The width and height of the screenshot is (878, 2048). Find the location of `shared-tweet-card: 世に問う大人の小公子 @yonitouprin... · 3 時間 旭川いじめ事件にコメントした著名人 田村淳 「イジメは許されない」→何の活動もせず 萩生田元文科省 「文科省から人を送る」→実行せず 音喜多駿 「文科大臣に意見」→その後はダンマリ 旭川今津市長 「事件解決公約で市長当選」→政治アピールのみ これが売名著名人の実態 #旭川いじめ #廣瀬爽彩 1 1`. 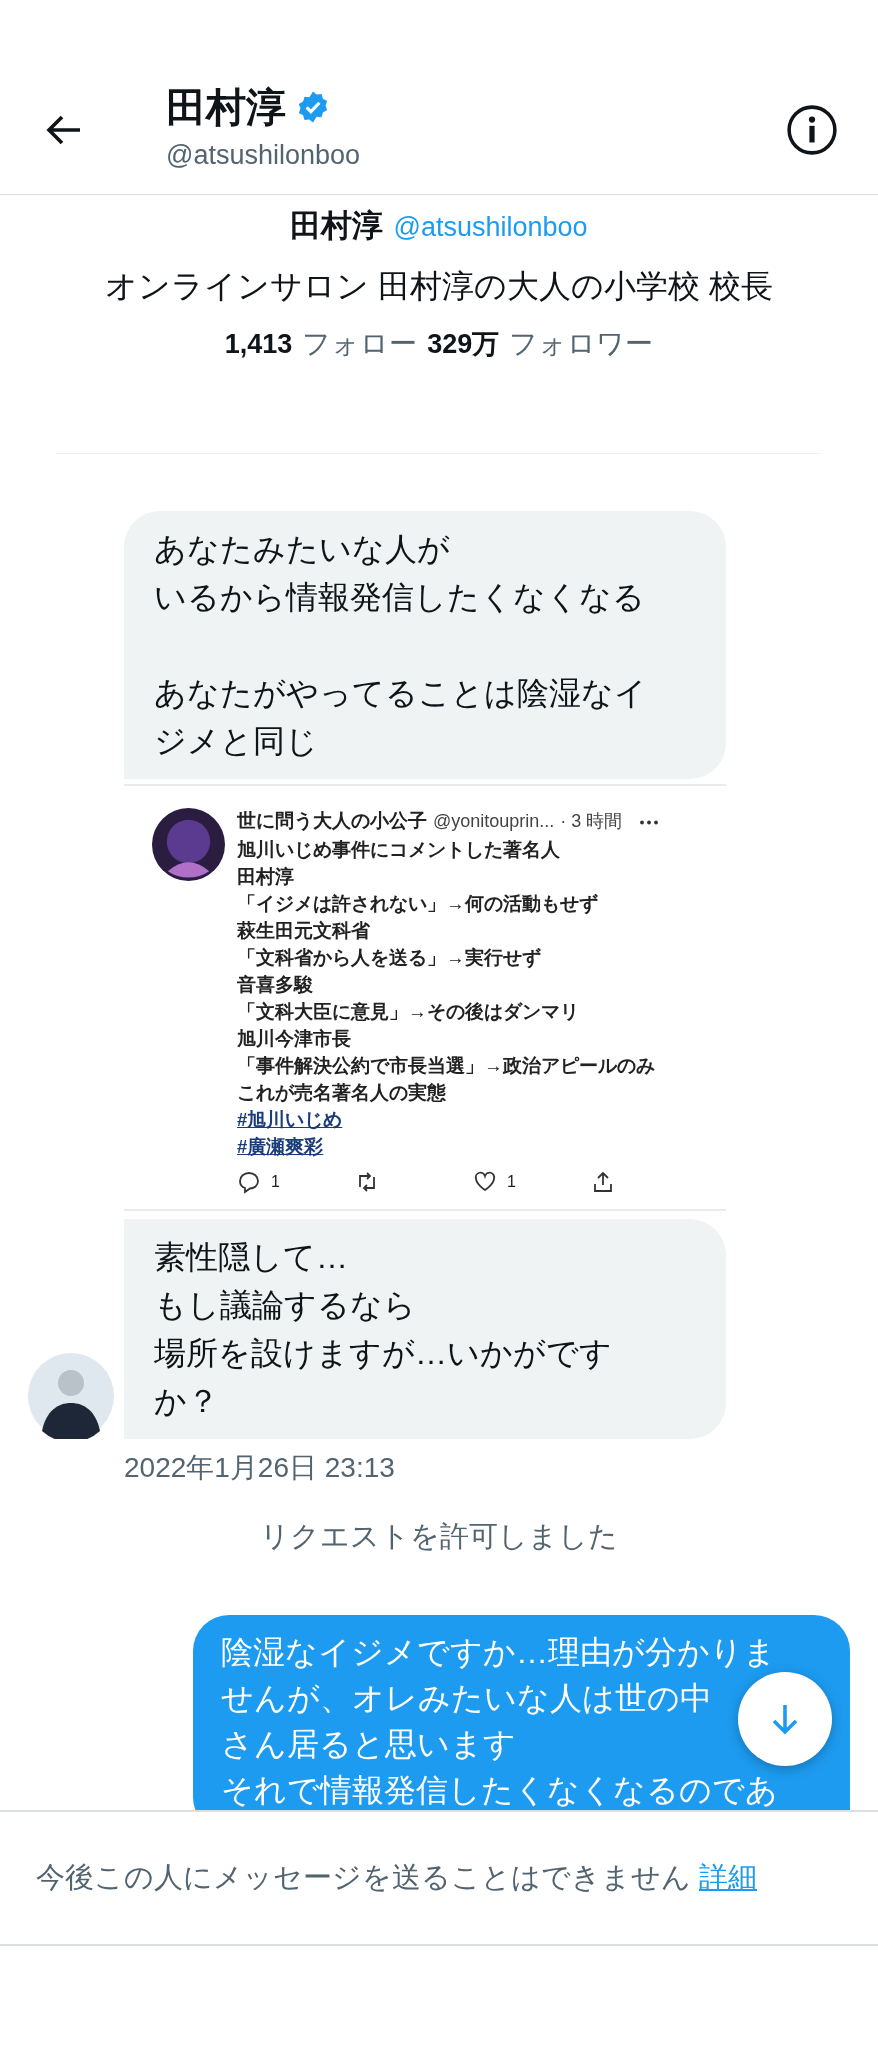

shared-tweet-card: 世に問う大人の小公子 @yonitouprin... · 3 時間 旭川いじめ事件にコメントした著名人 田村淳 「イジメは許されない」→何の活動もせず 萩生田元文科省 「文科省から人を送る」→実行せず 音喜多駿 「文科大臣に意見」→その後はダンマリ 旭川今津市長 「事件解決公約で市長当選」→政治アピールのみ これが売名著名人の実態 #旭川いじめ #廣瀬爽彩 1 1 is located at coordinates (425, 997).